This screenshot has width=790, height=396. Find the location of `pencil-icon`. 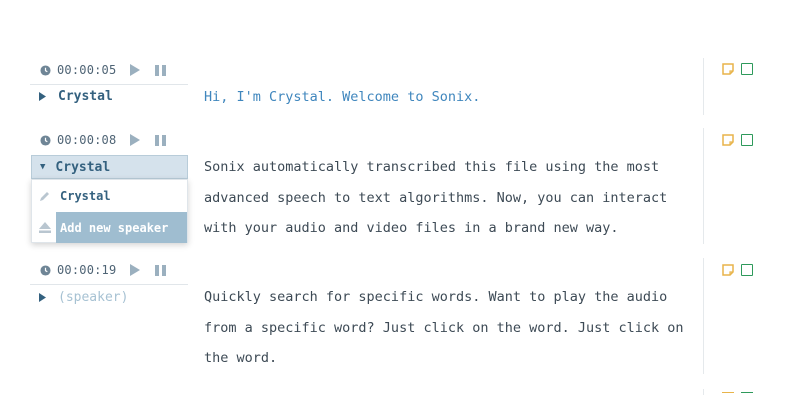

pencil-icon is located at coordinates (44, 196).